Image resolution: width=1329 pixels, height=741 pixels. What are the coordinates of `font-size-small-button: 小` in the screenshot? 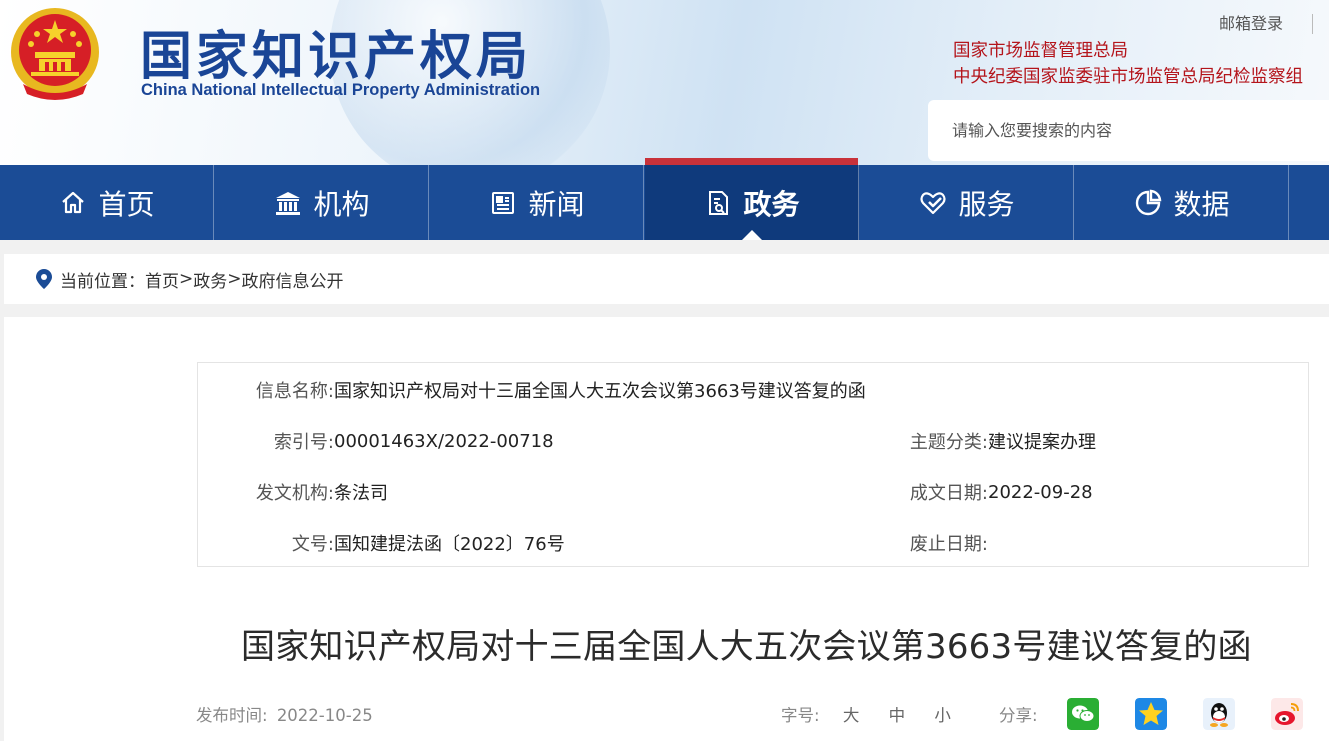 It's located at (942, 715).